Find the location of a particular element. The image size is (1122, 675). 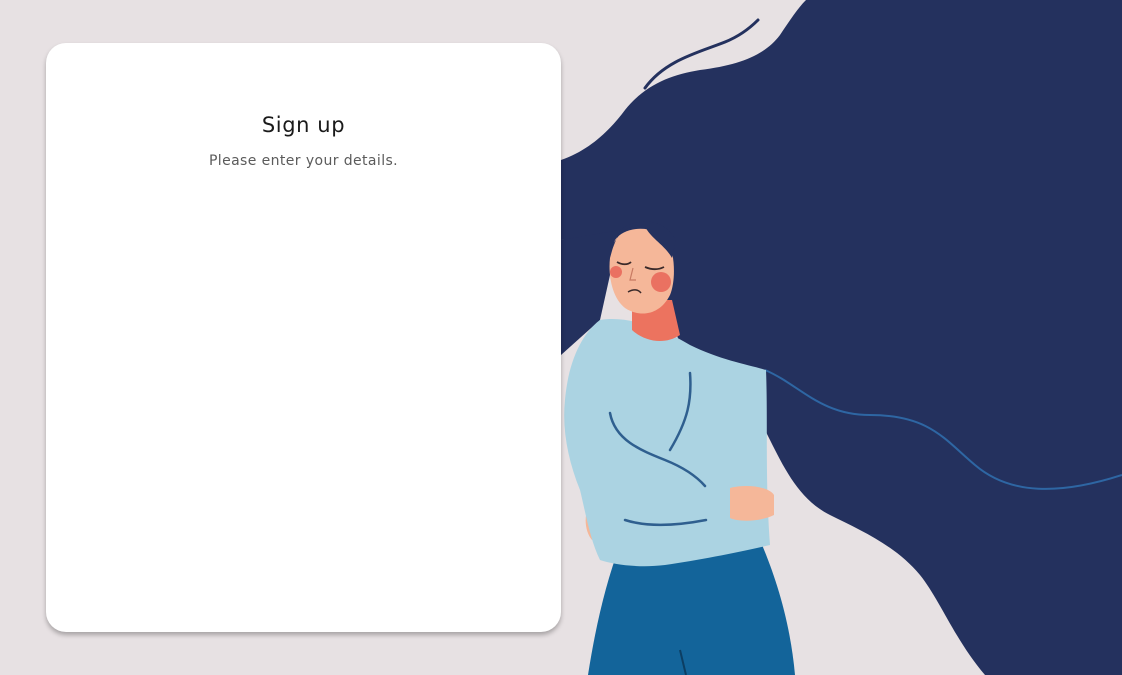

page-subtitle: Please enter your details. is located at coordinates (303, 161).